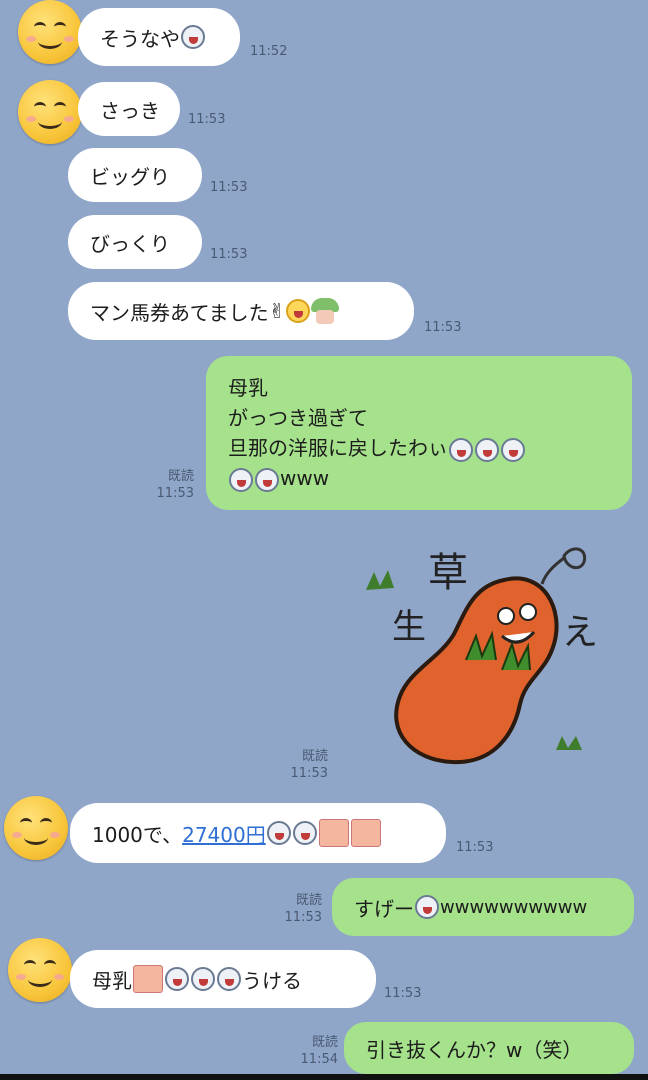 This screenshot has height=1080, width=648. What do you see at coordinates (248, 388) in the screenshot?
I see `message-line: 母乳` at bounding box center [248, 388].